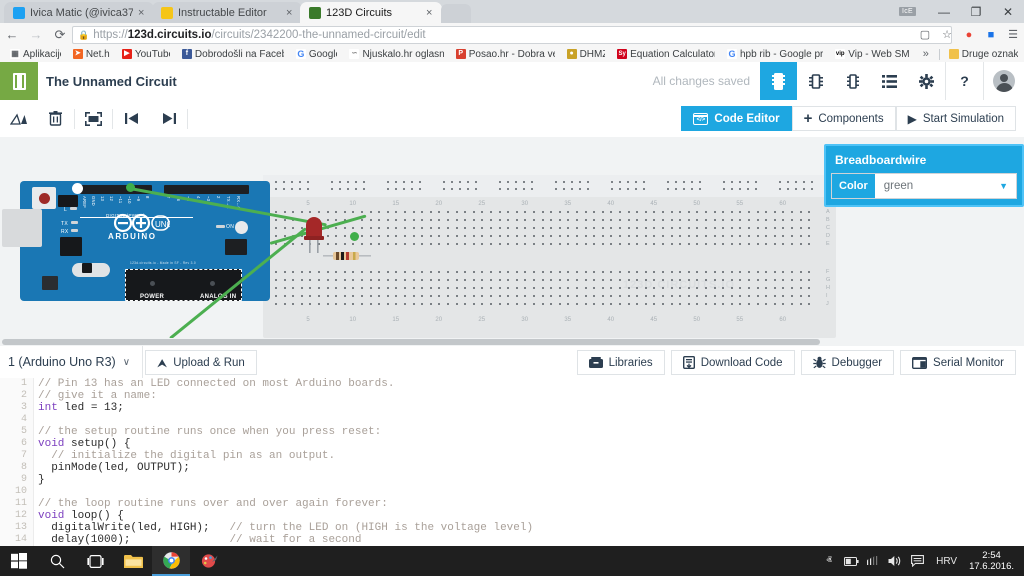 This screenshot has width=1024, height=576. I want to click on code-line: void loop() {, so click(531, 516).